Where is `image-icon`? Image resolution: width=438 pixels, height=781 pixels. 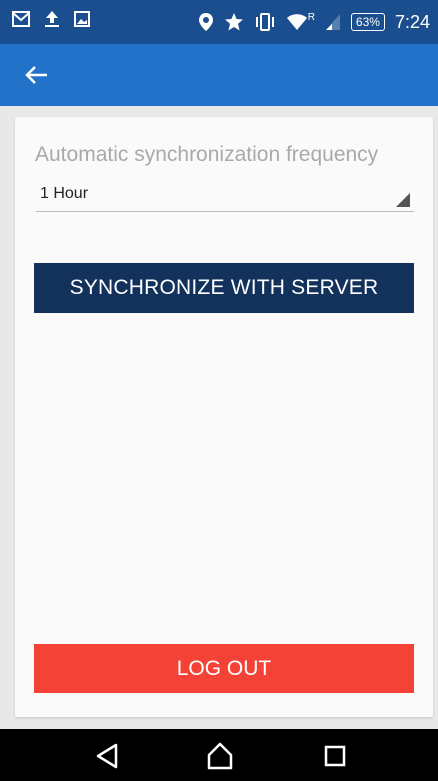
image-icon is located at coordinates (82, 19).